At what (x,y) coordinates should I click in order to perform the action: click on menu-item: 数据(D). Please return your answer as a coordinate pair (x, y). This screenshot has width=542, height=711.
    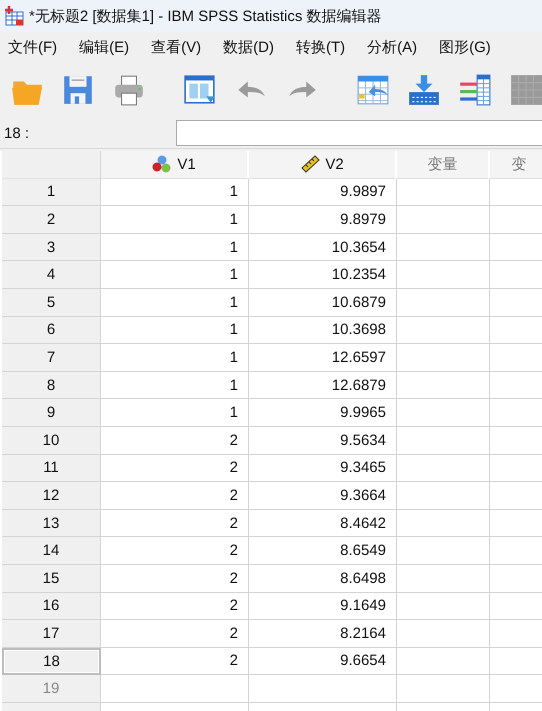
    Looking at the image, I should click on (248, 47).